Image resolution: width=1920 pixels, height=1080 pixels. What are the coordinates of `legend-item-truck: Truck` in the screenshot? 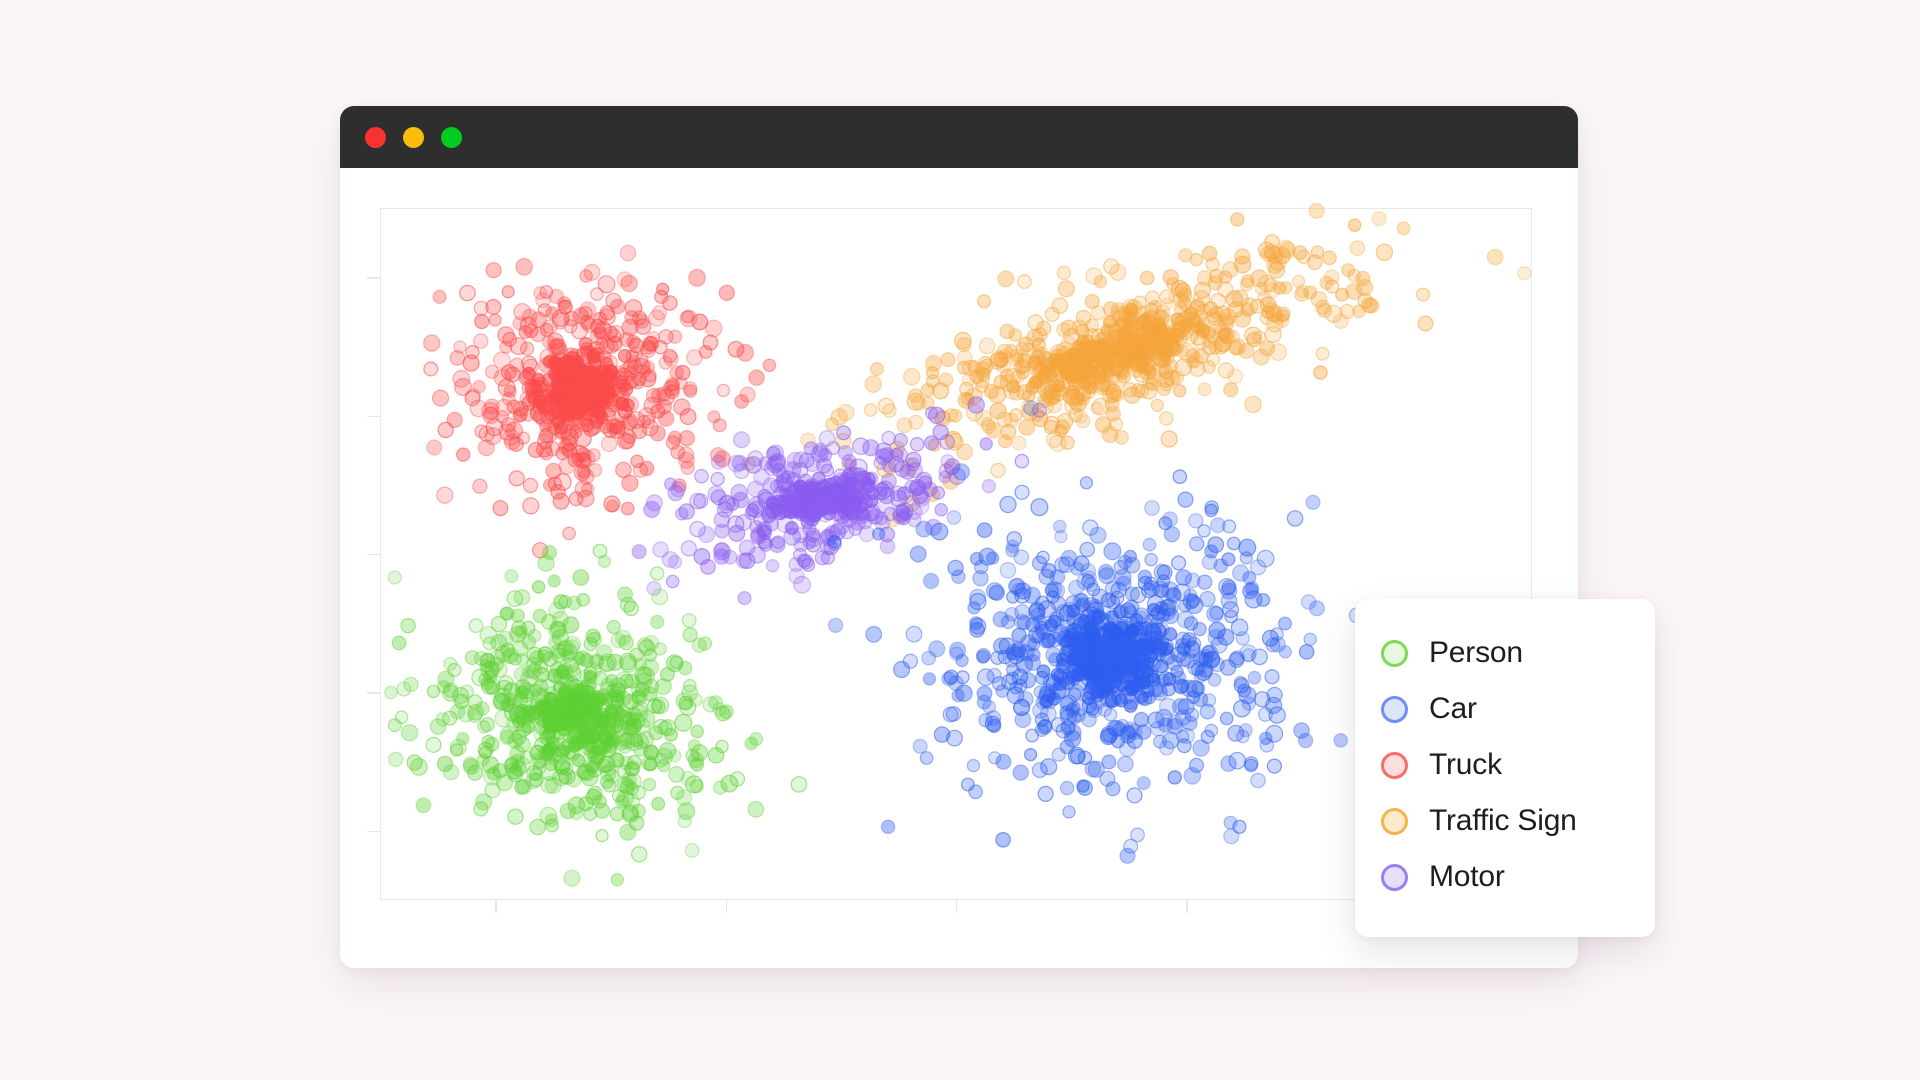 It's located at (1518, 765).